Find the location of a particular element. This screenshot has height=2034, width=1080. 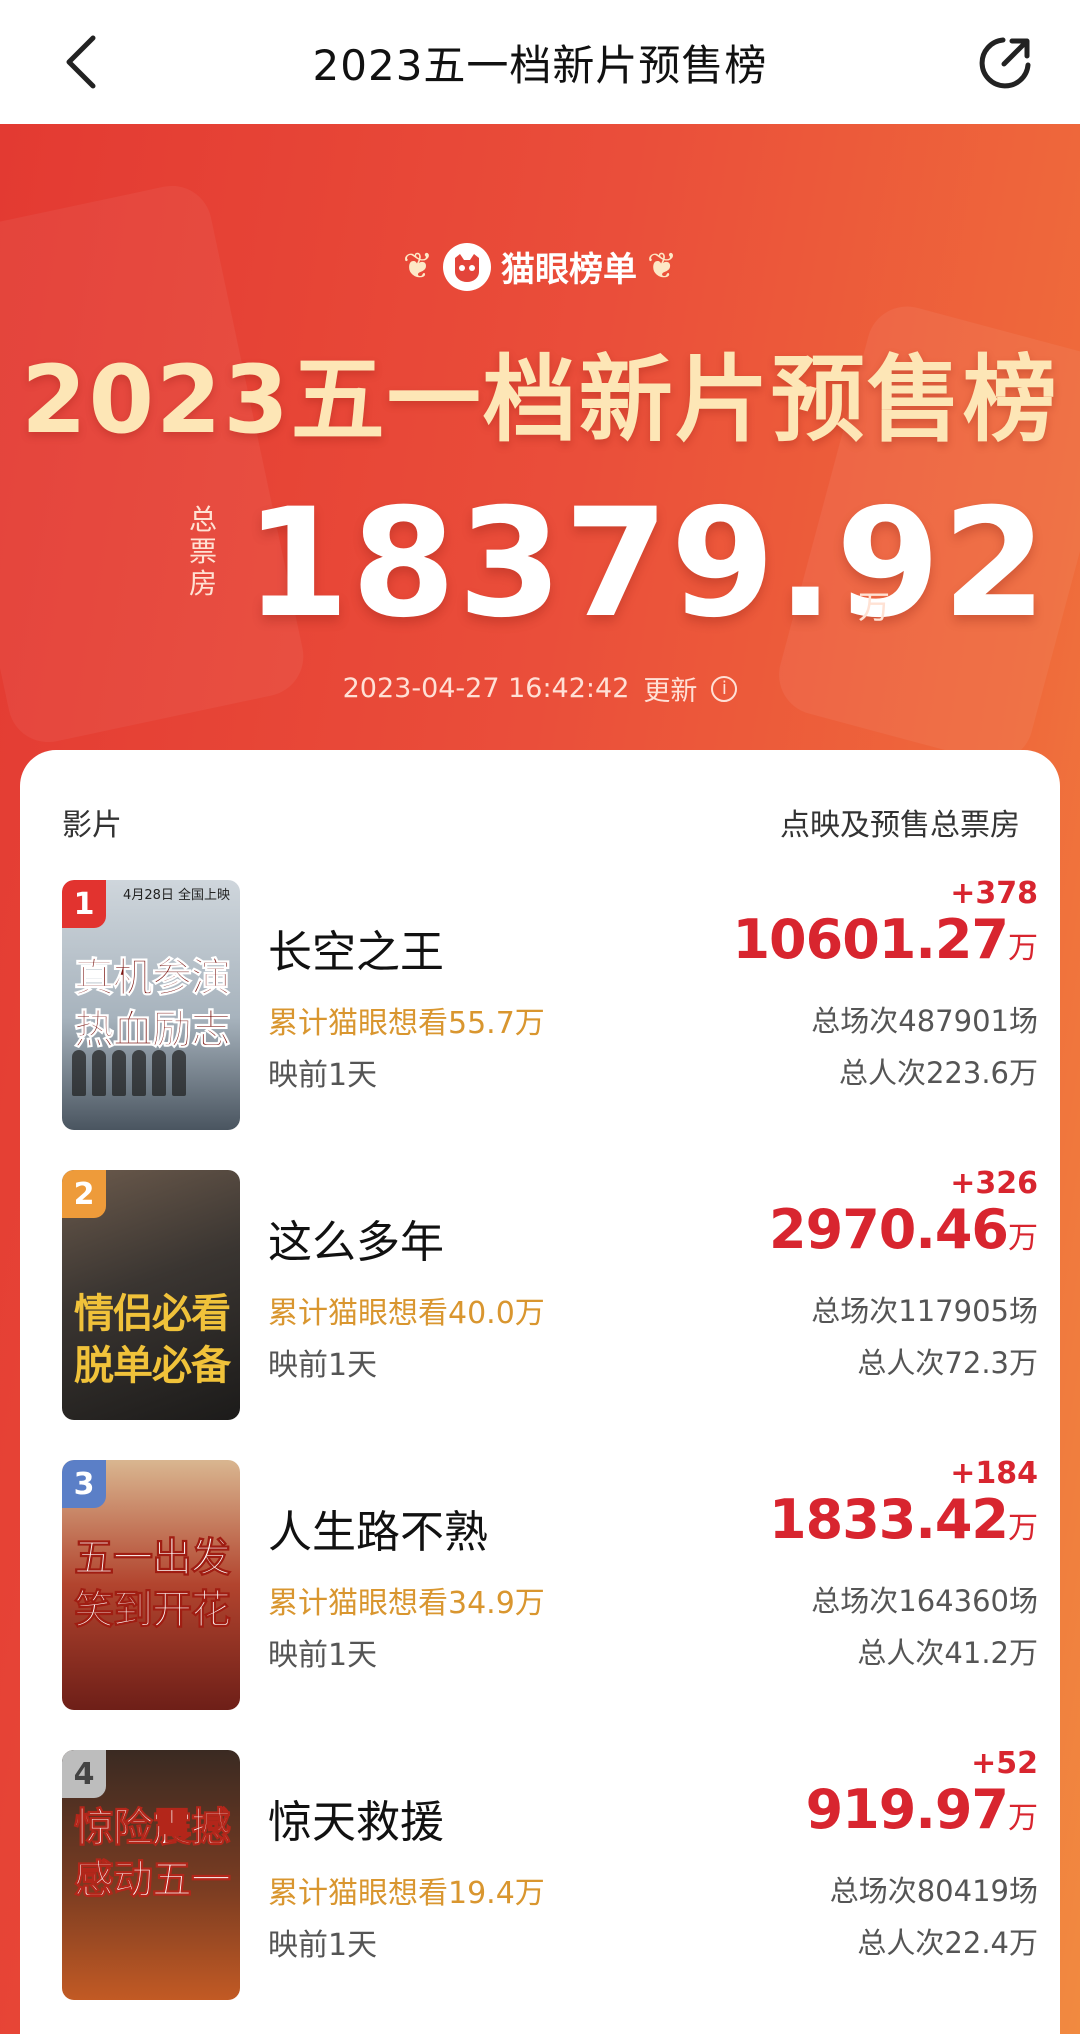

box-office-value: 919.97万 is located at coordinates (921, 1809).